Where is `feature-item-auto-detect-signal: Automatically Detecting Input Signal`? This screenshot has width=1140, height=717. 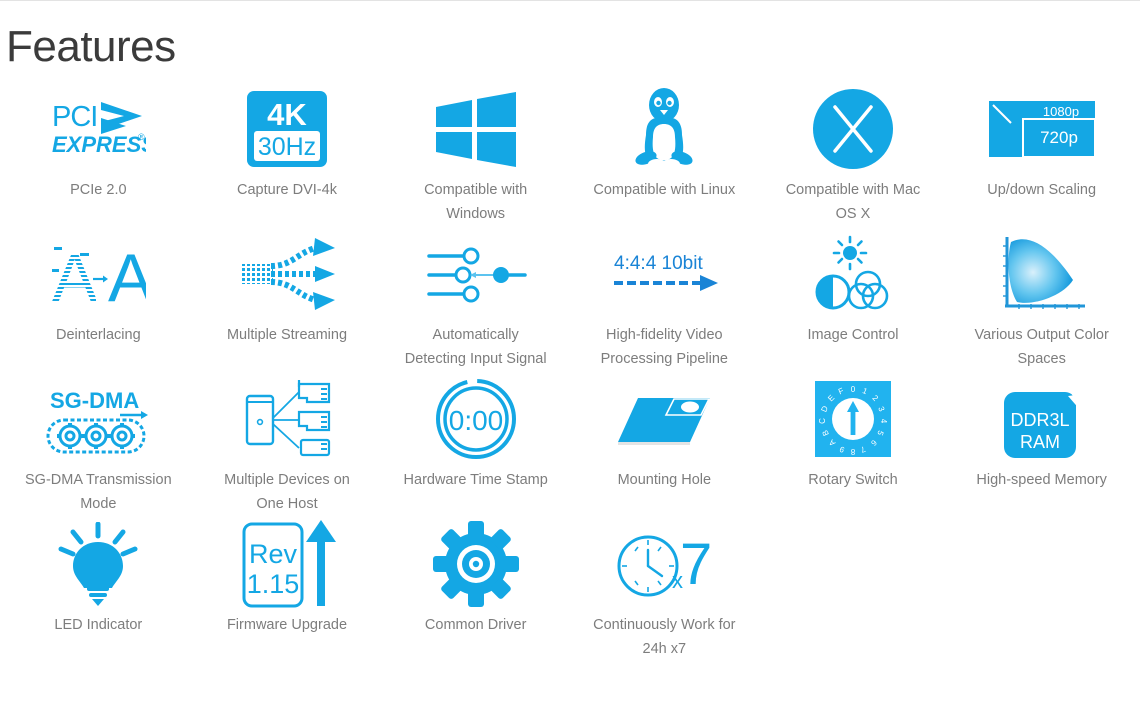
feature-item-auto-detect-signal: Automatically Detecting Input Signal is located at coordinates (475, 302).